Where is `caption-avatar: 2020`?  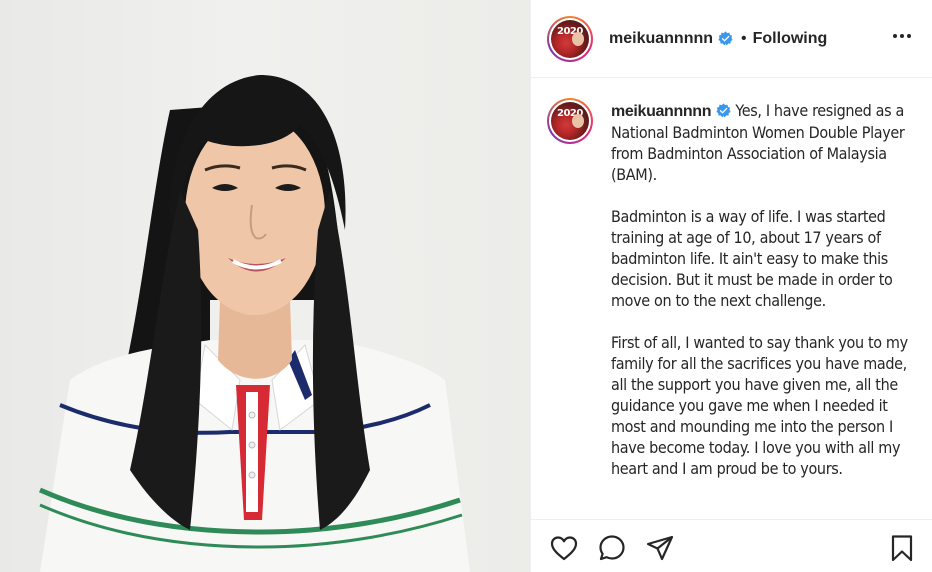 caption-avatar: 2020 is located at coordinates (570, 121).